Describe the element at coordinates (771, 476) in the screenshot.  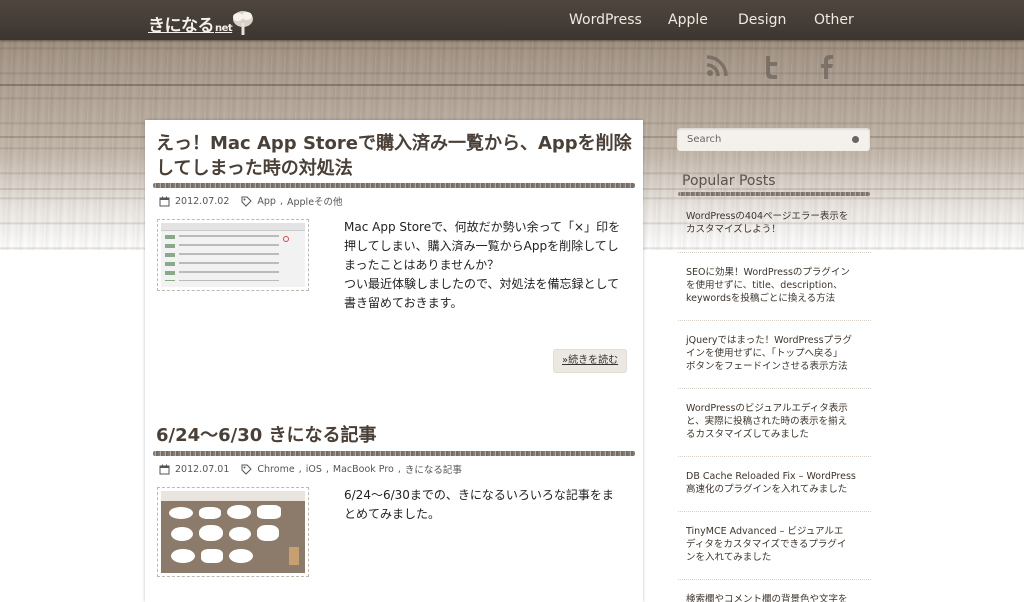
I see `popular-post-line: DB Cache Reloaded Fix – WordPress` at that location.